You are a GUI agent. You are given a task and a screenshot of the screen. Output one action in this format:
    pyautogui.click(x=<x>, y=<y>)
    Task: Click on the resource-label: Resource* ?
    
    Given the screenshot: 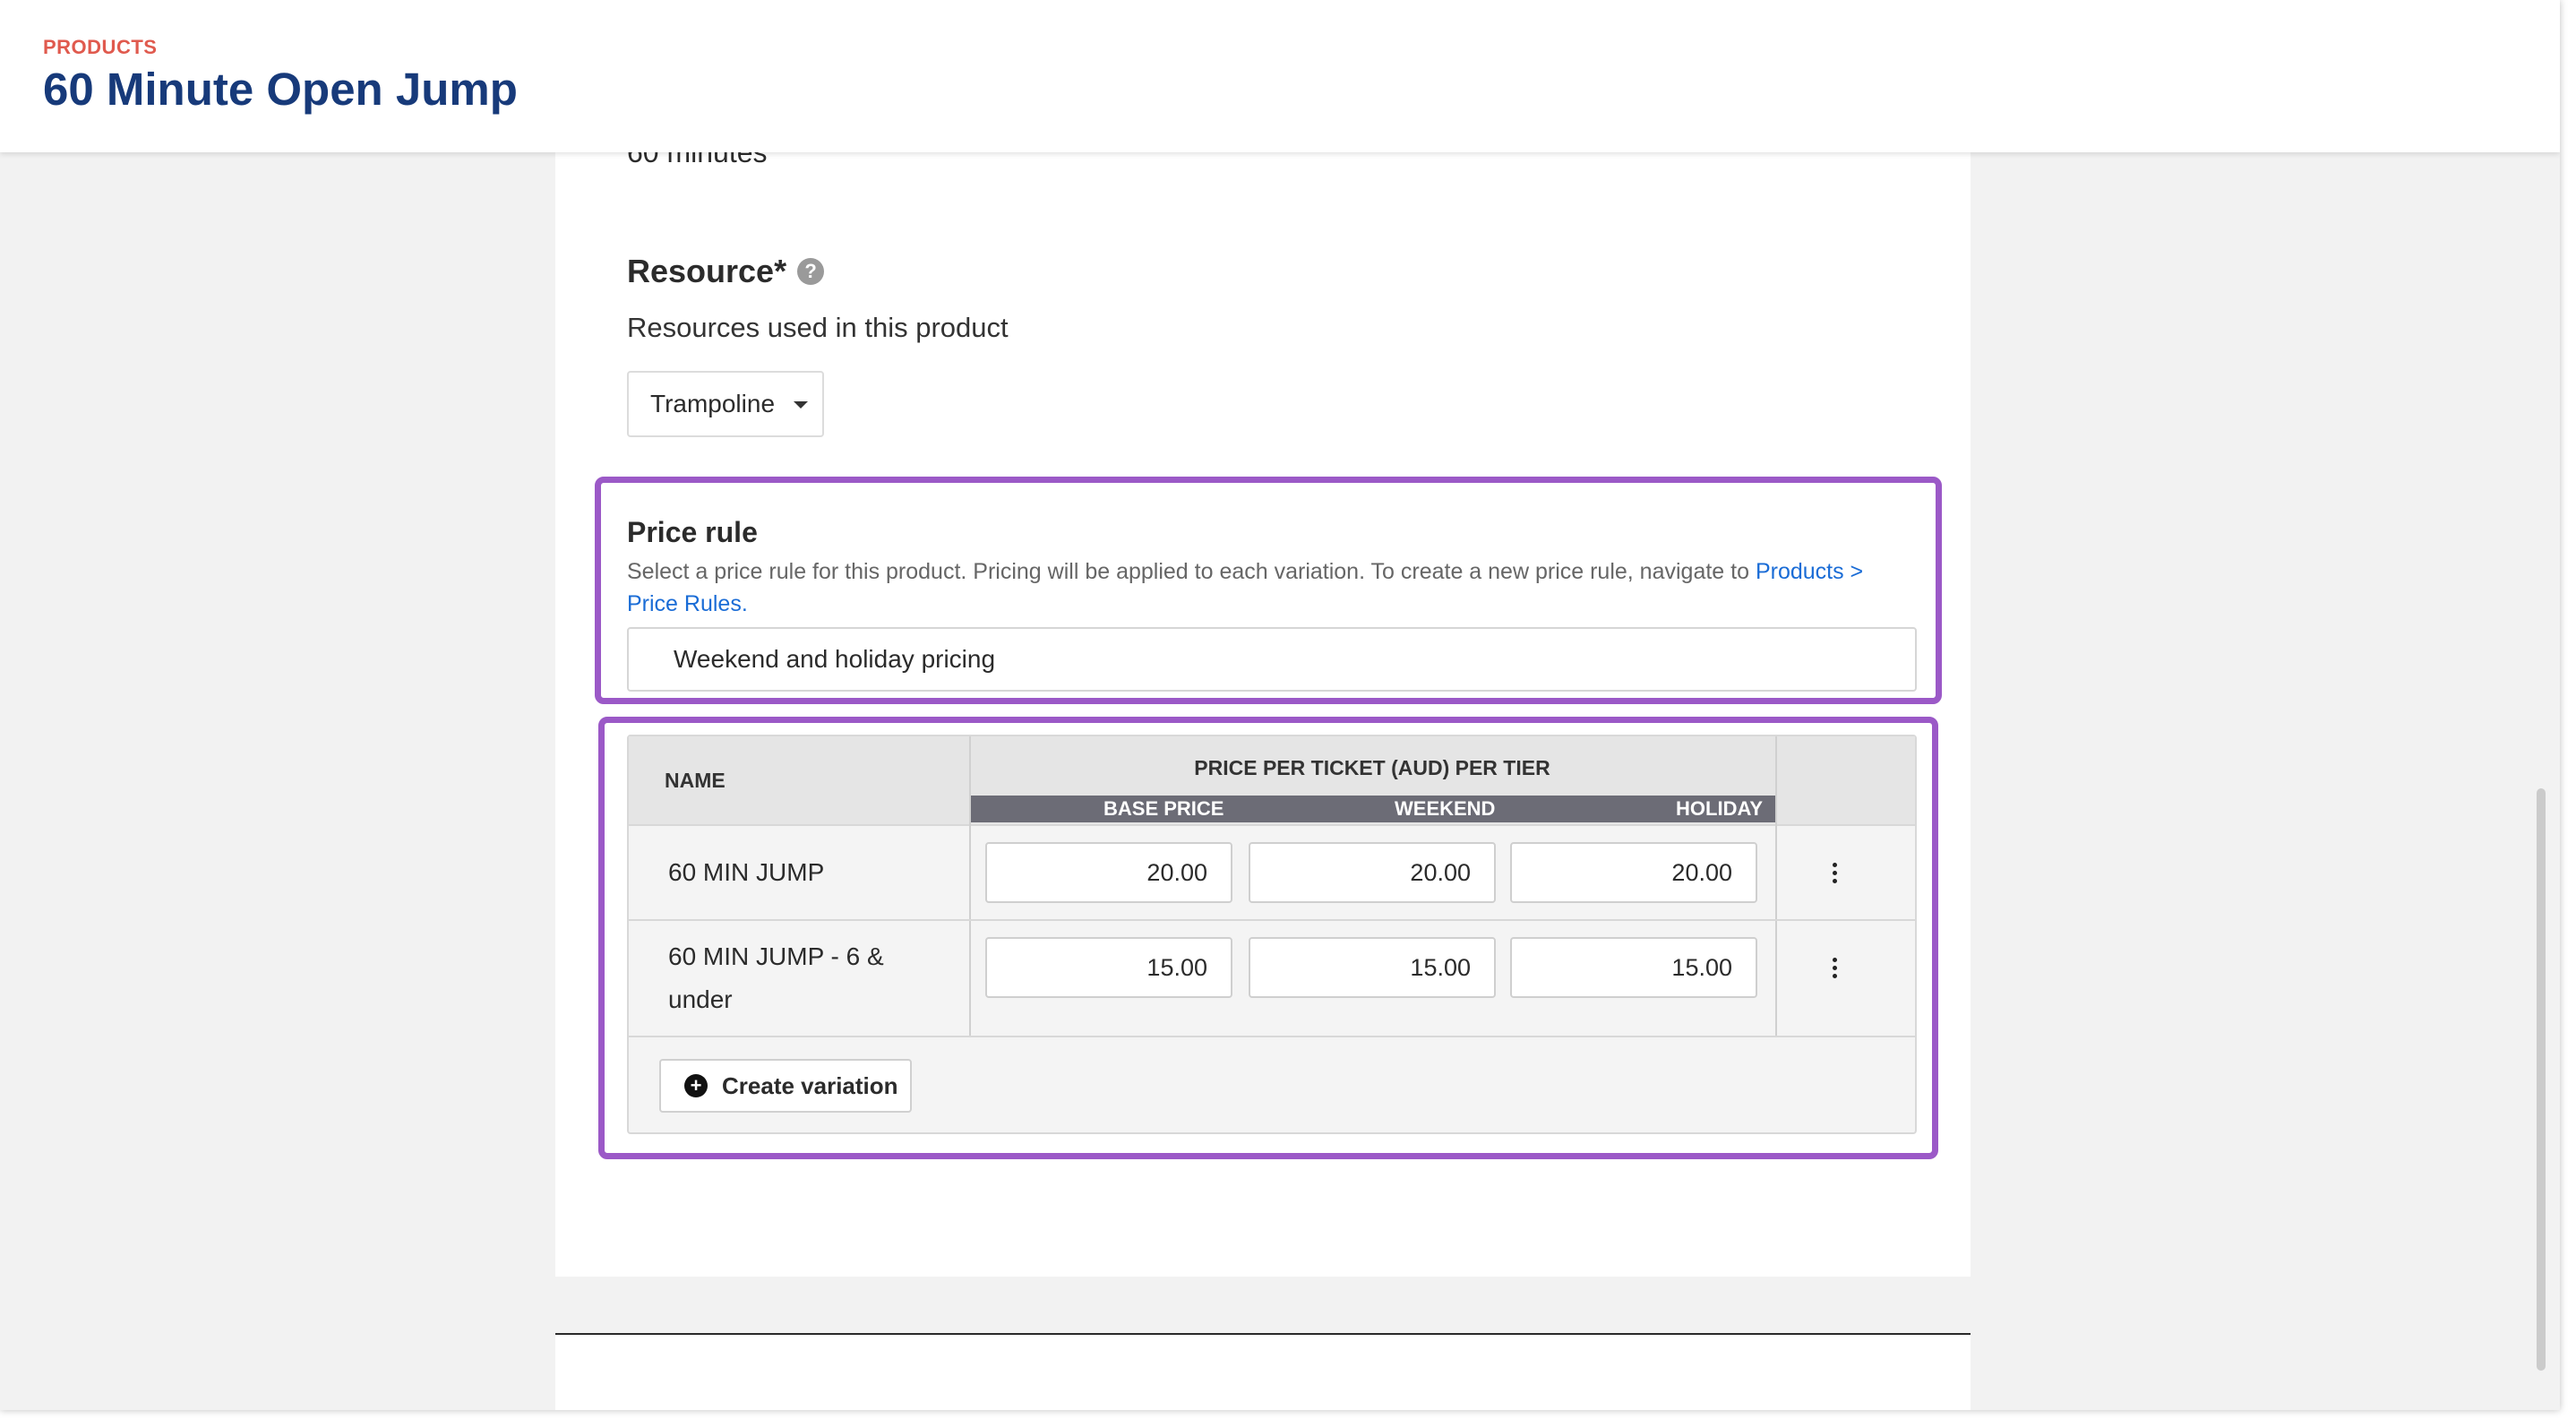 What is the action you would take?
    pyautogui.click(x=726, y=271)
    